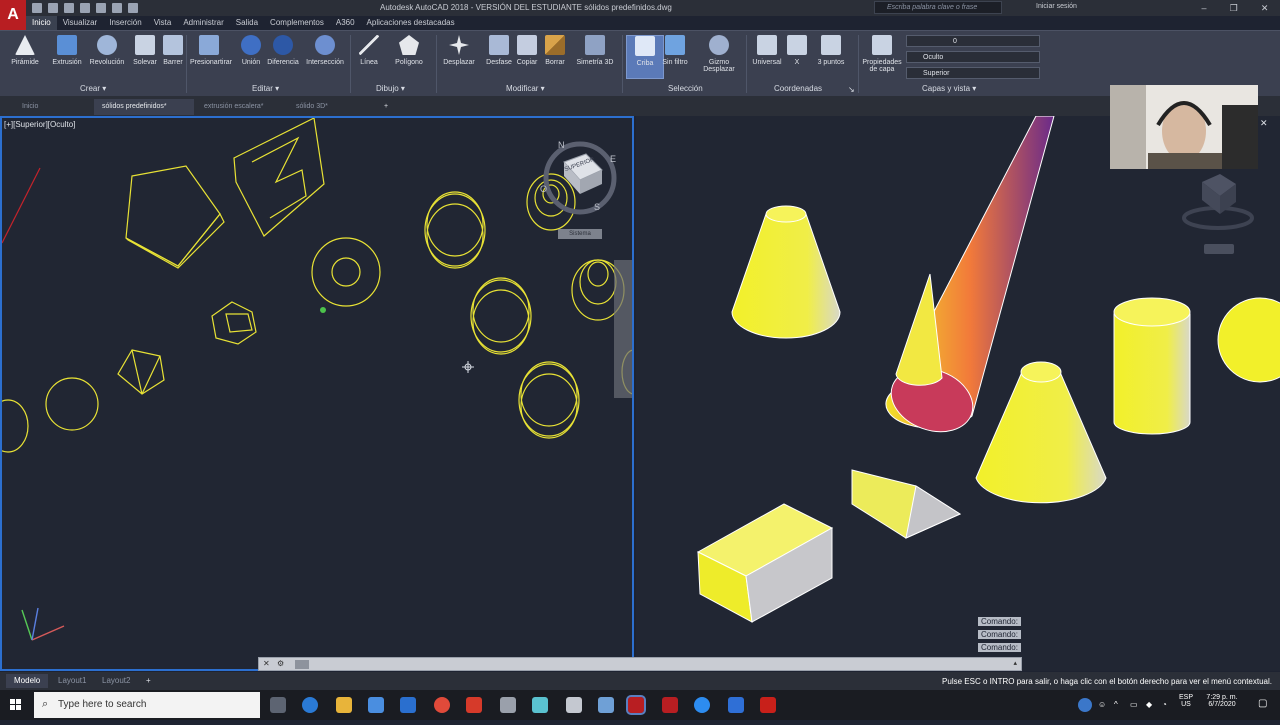  Describe the element at coordinates (117, 8) in the screenshot. I see `undo-icon` at that location.